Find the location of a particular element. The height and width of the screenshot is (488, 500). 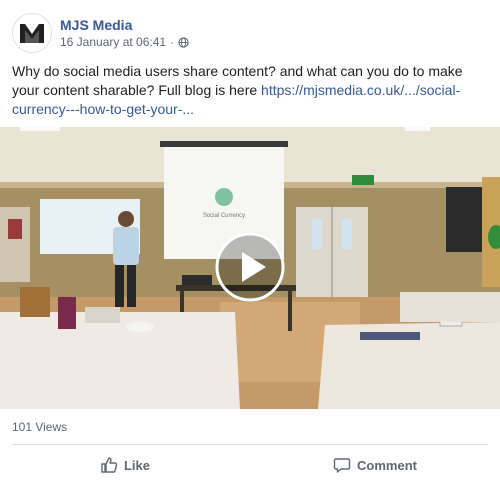

thumbs-up-icon is located at coordinates (109, 465).